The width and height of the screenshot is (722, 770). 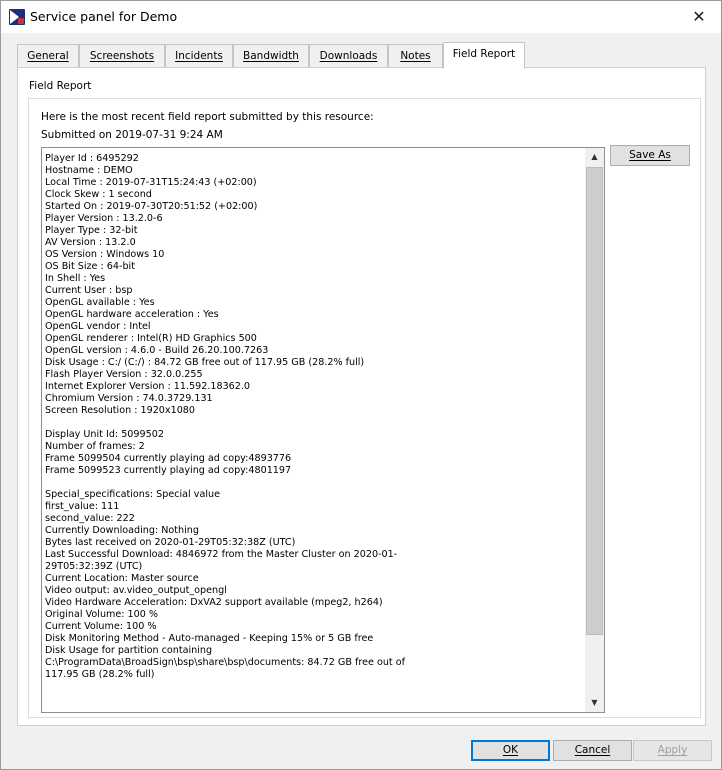 What do you see at coordinates (104, 16) in the screenshot?
I see `window-title: Service panel for Demo` at bounding box center [104, 16].